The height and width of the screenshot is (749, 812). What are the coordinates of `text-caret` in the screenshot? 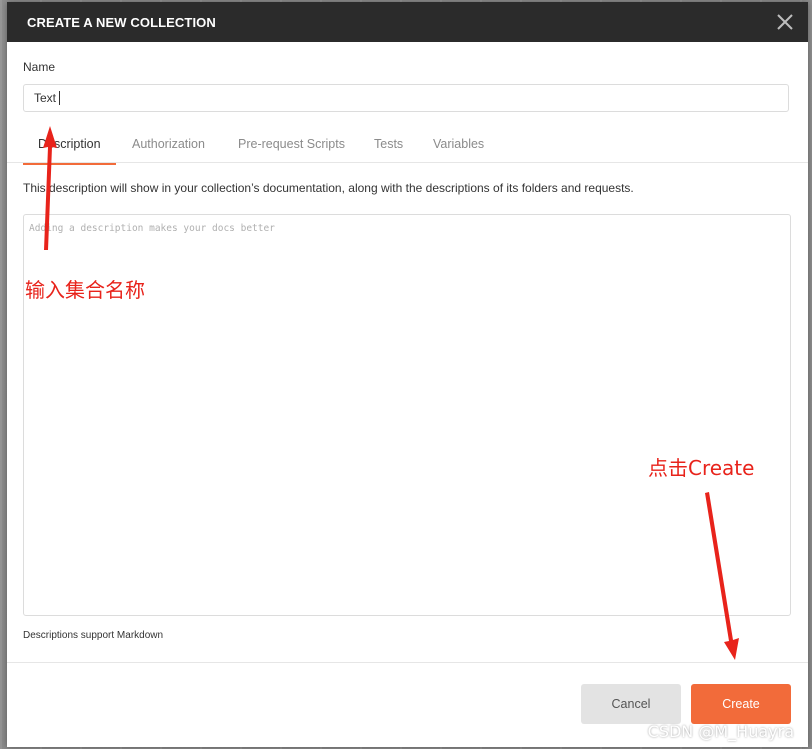 It's located at (59, 98).